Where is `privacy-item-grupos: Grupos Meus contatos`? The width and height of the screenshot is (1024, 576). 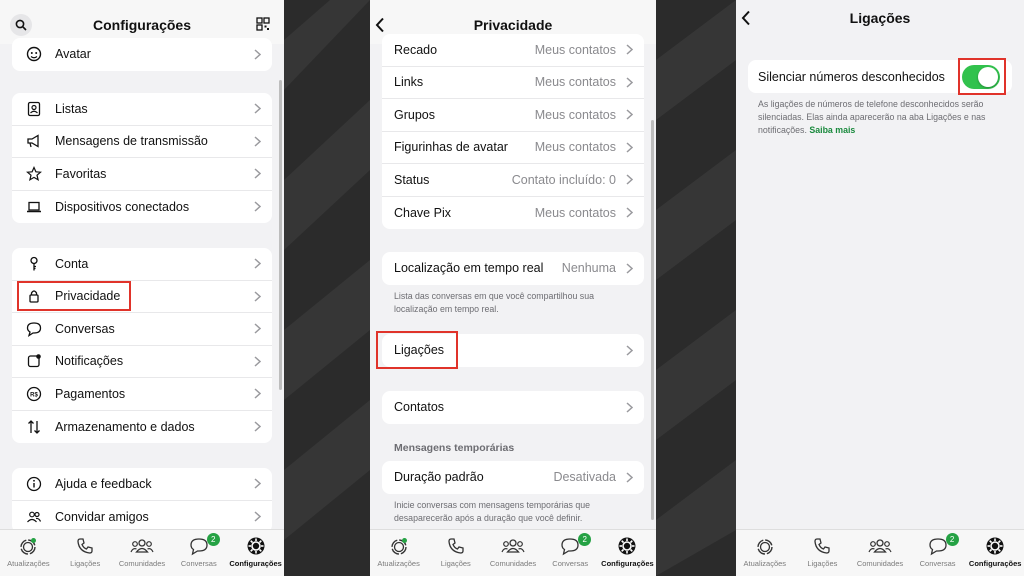 privacy-item-grupos: Grupos Meus contatos is located at coordinates (513, 115).